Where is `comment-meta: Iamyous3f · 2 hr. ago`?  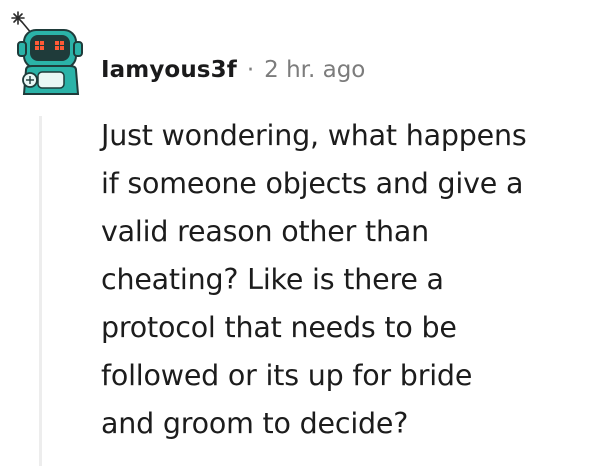
comment-meta: Iamyous3f · 2 hr. ago is located at coordinates (233, 70).